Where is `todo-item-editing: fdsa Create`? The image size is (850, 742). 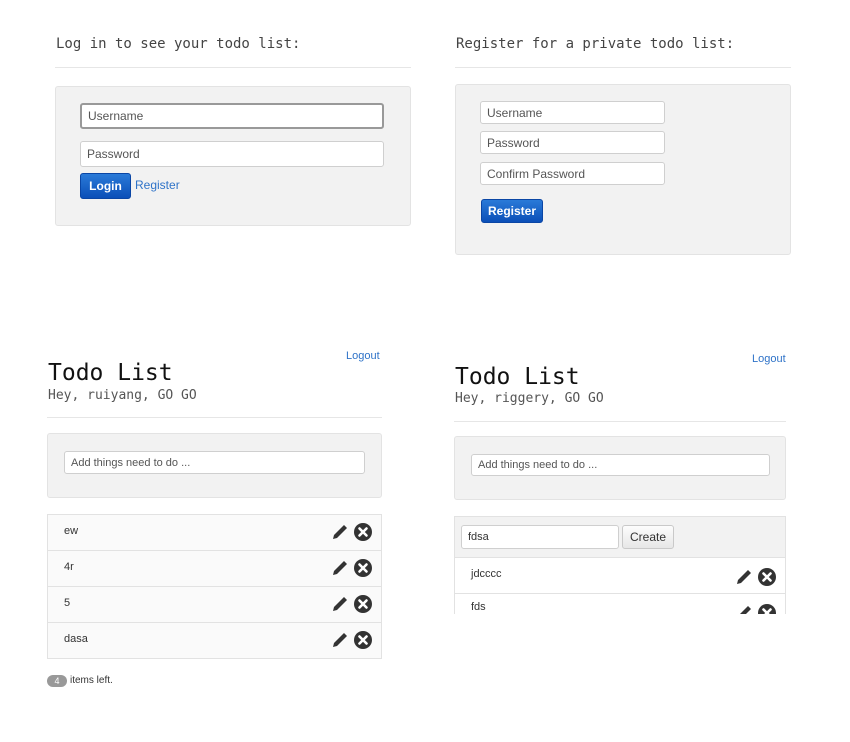
todo-item-editing: fdsa Create is located at coordinates (620, 537).